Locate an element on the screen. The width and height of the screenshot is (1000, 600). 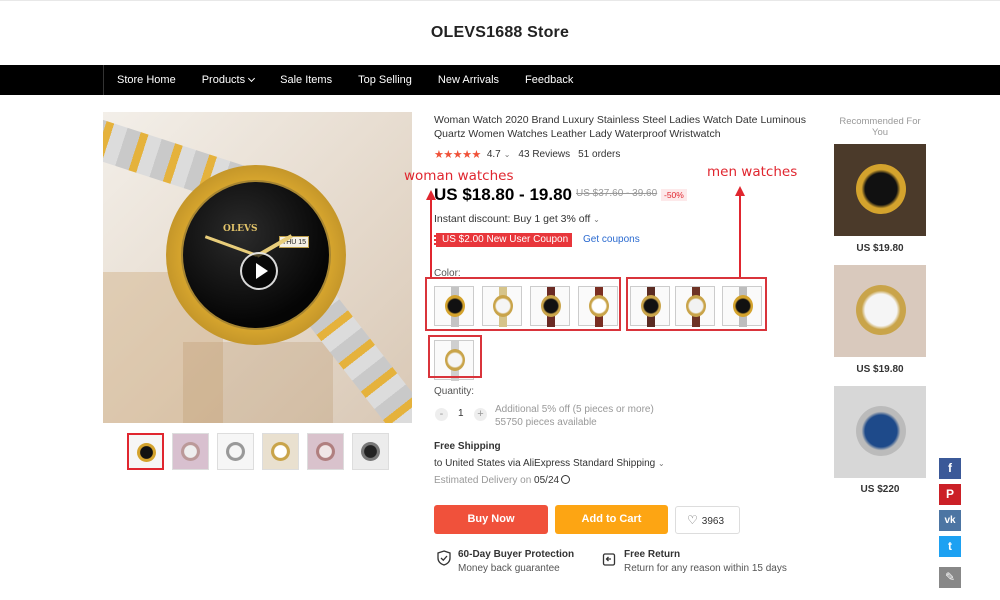
rating-value: 4.7 is located at coordinates (494, 154).